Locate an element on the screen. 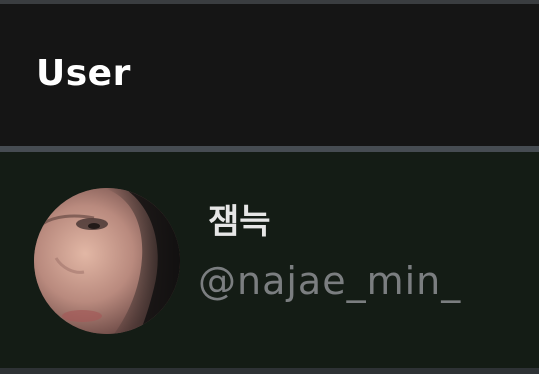  bottom-border is located at coordinates (269, 371).